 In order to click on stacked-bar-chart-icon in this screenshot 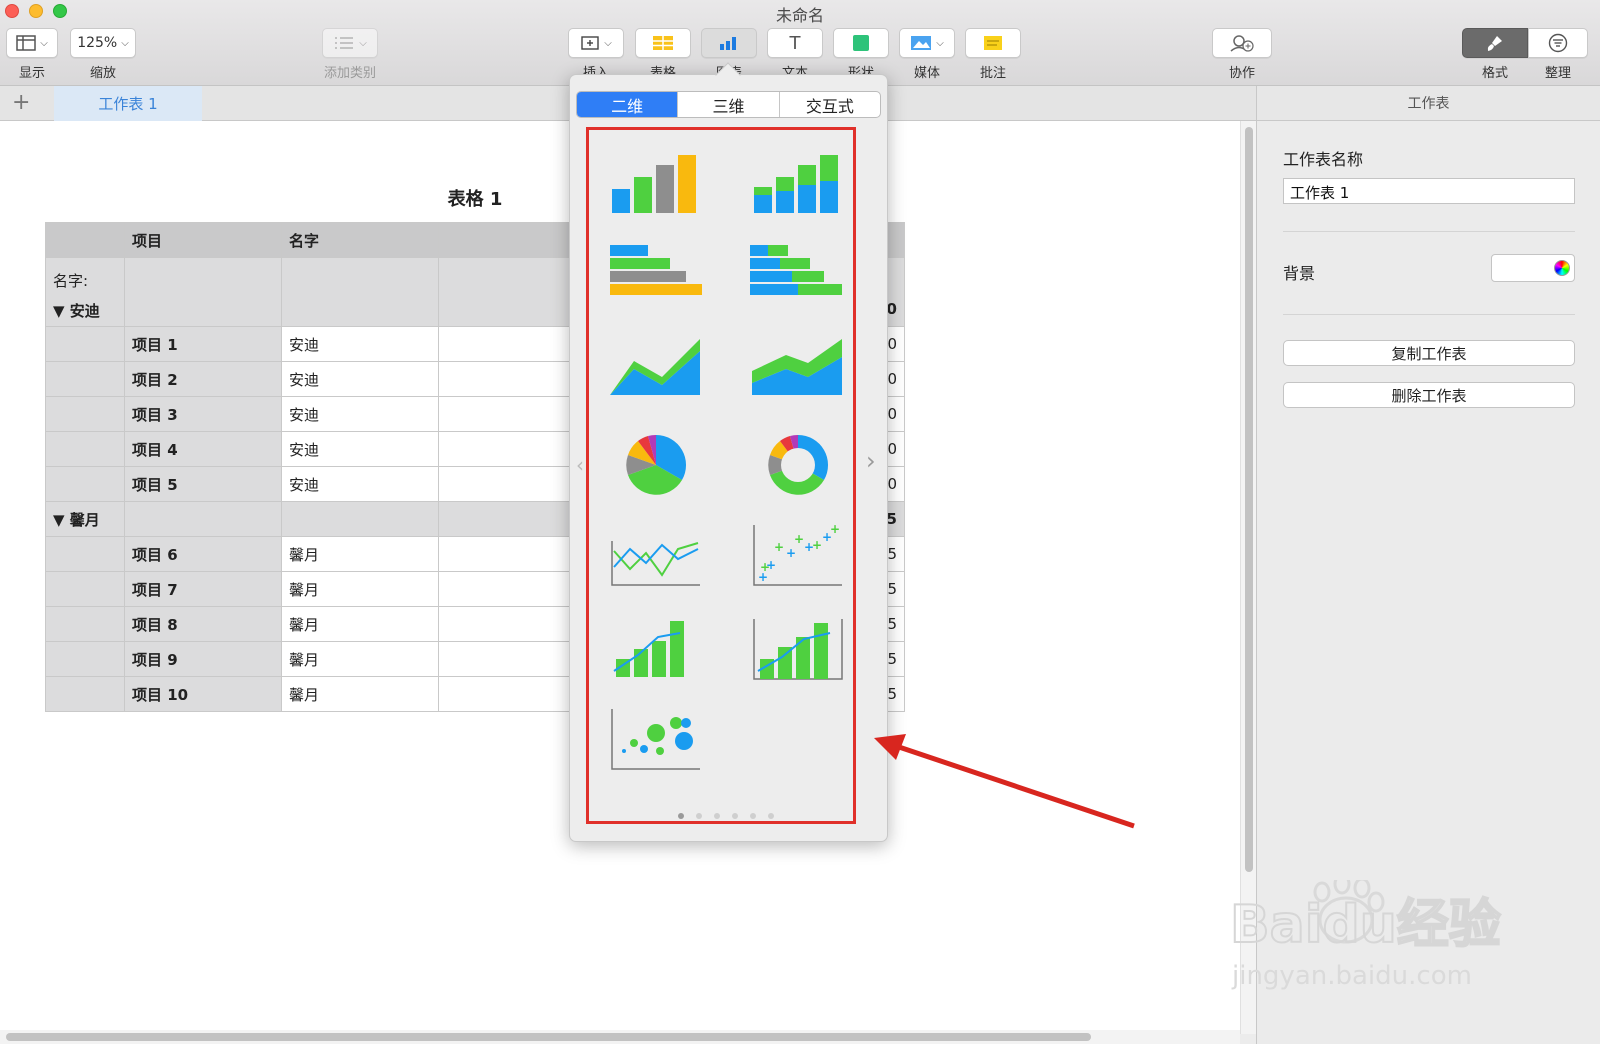, I will do `click(796, 279)`.